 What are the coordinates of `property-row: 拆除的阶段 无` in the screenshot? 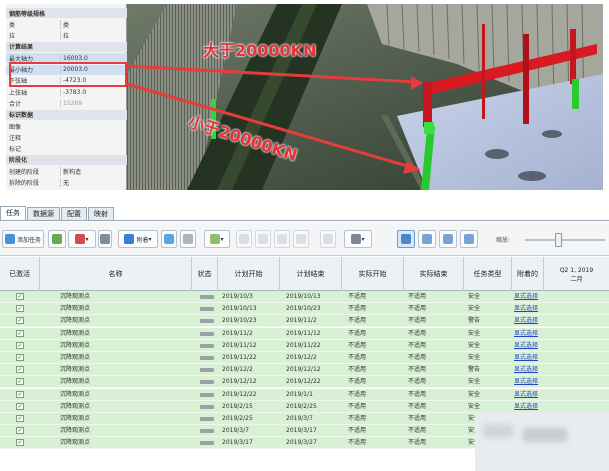 It's located at (66, 183).